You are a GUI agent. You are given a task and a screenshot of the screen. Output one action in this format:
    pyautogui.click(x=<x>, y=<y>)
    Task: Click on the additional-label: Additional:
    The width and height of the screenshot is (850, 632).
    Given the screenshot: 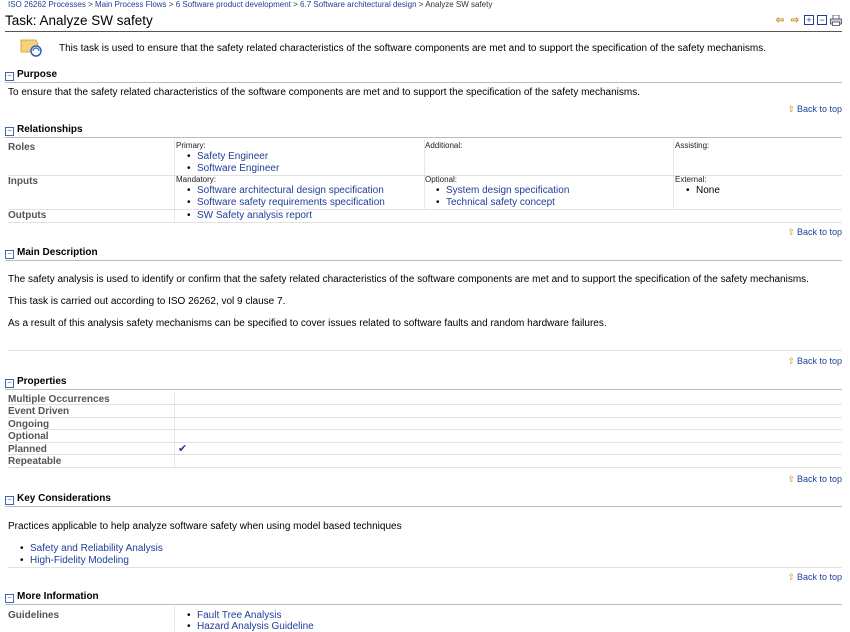 What is the action you would take?
    pyautogui.click(x=444, y=145)
    